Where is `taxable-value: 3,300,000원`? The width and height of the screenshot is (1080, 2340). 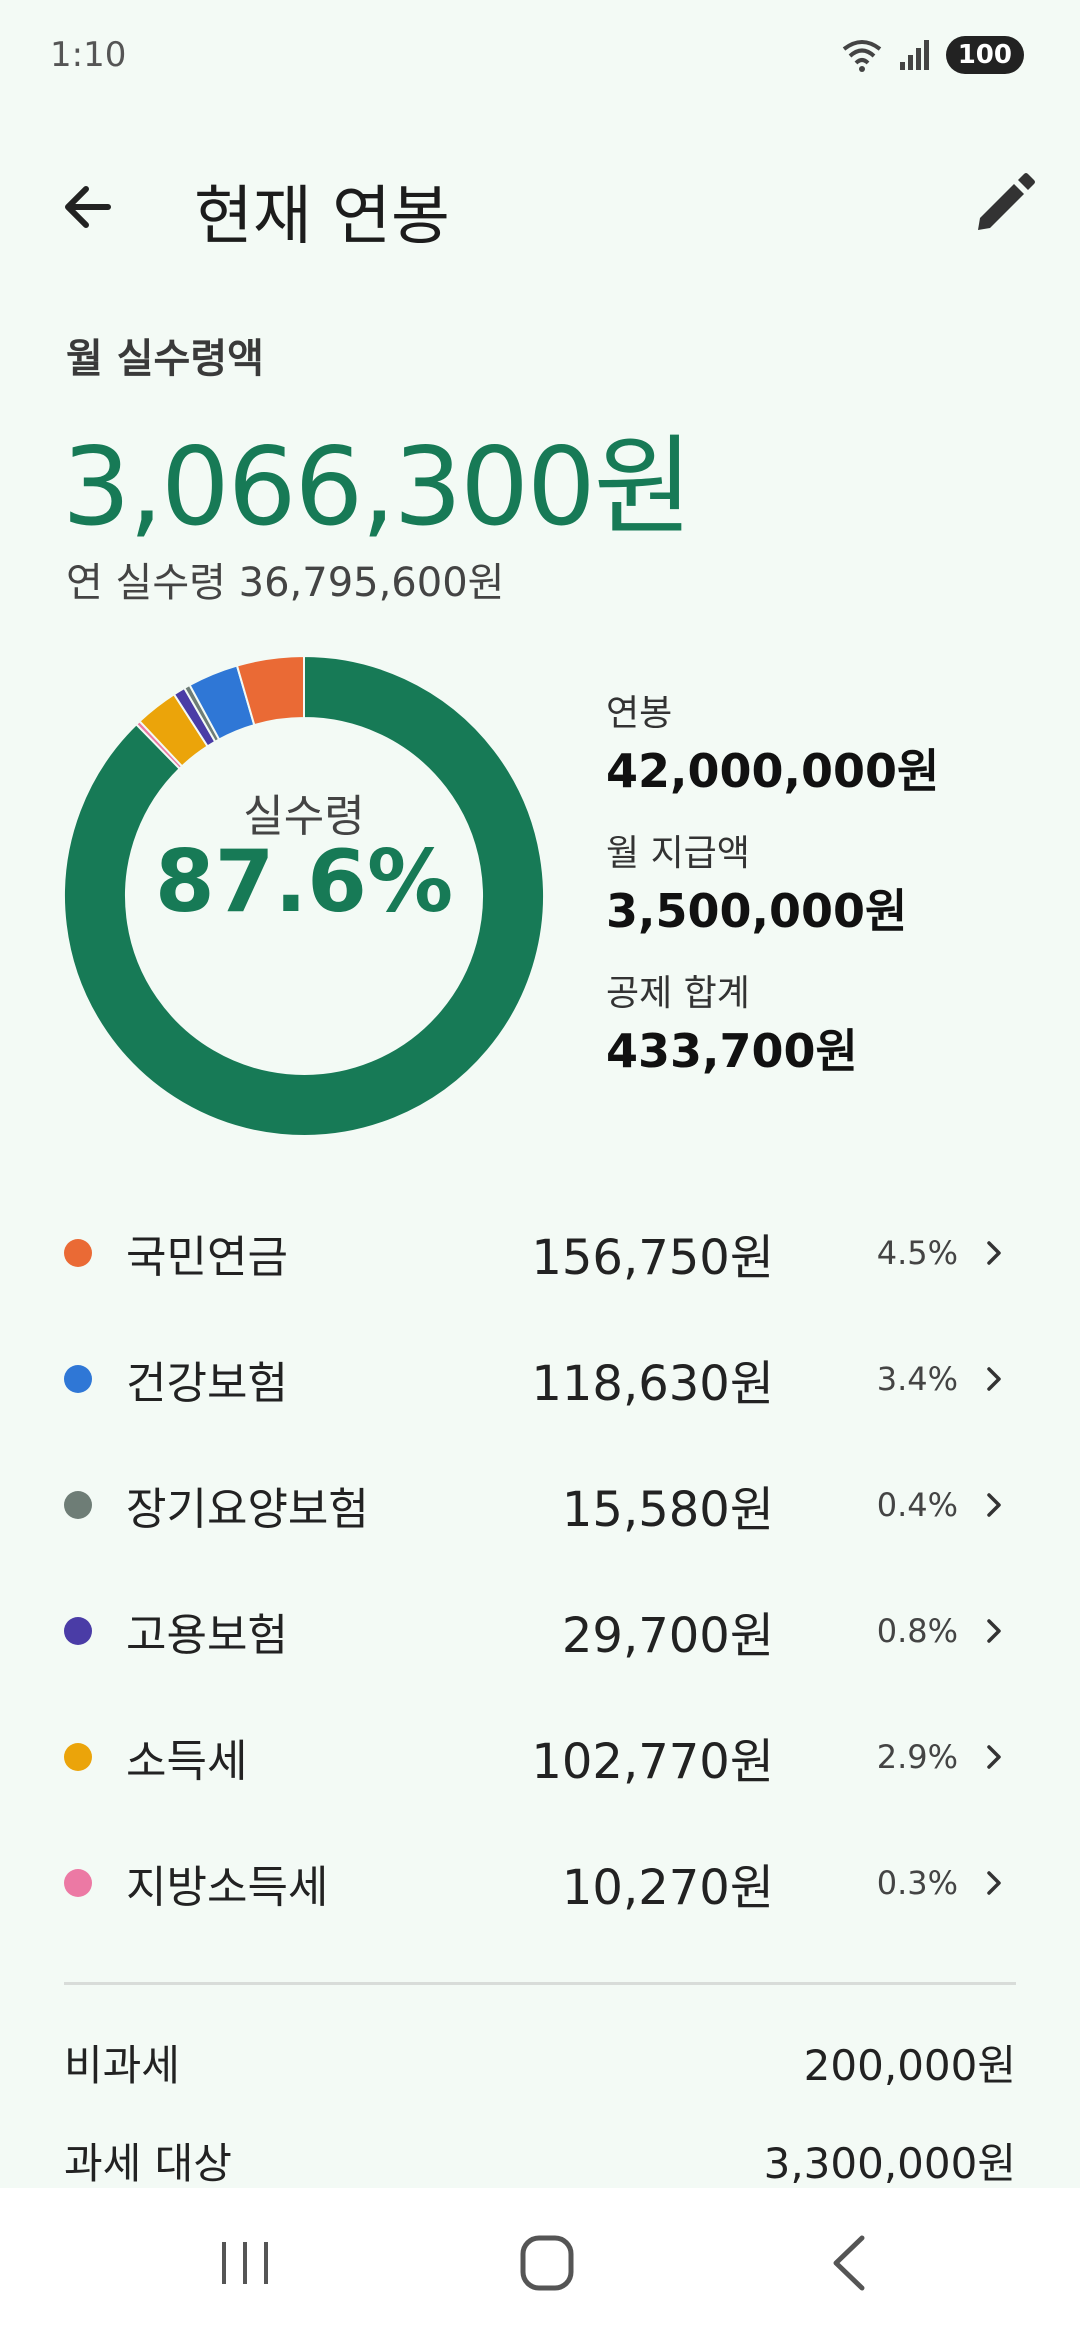 taxable-value: 3,300,000원 is located at coordinates (889, 2163).